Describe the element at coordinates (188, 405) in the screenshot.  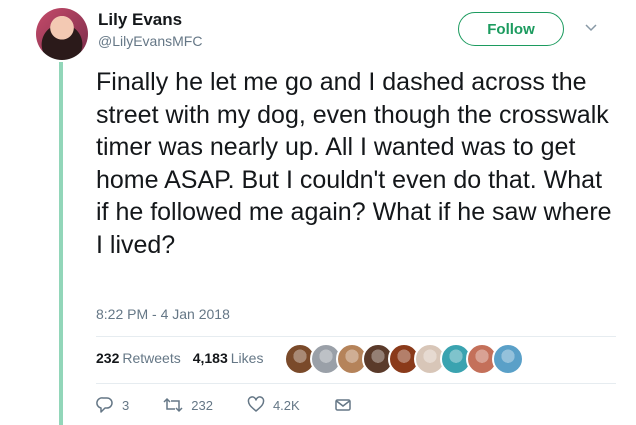
I see `retweet-button: 232` at that location.